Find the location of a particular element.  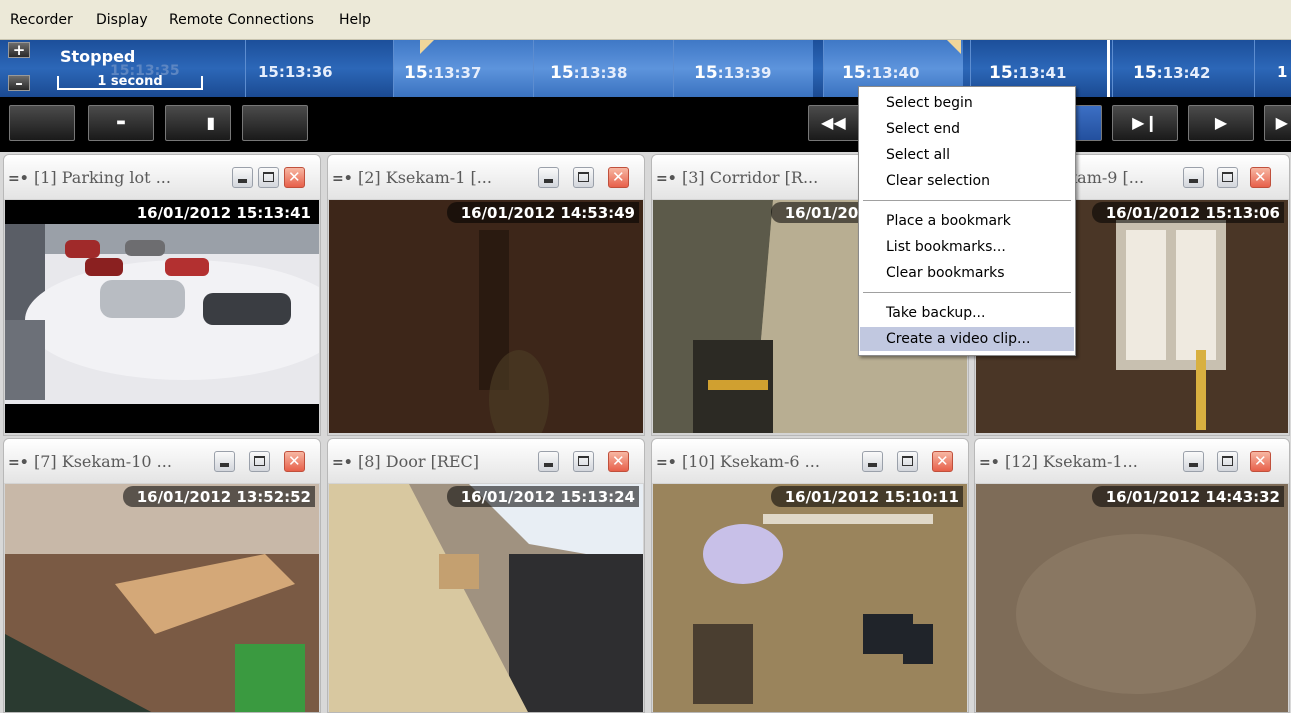

timeline-cell: 15:13:37 is located at coordinates (463, 68).